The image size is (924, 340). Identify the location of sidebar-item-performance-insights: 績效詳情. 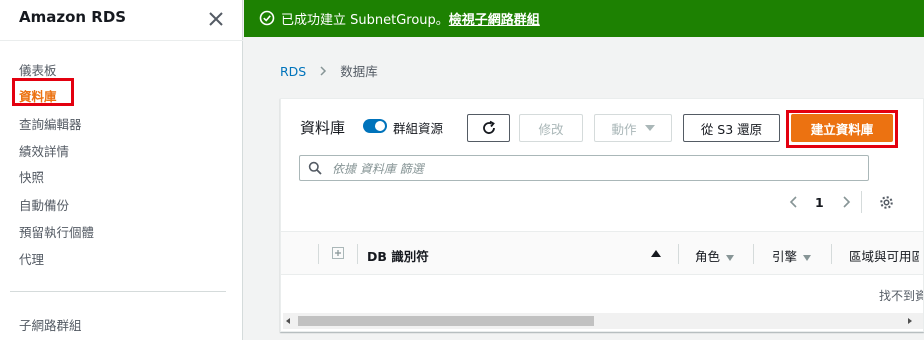
(44, 150).